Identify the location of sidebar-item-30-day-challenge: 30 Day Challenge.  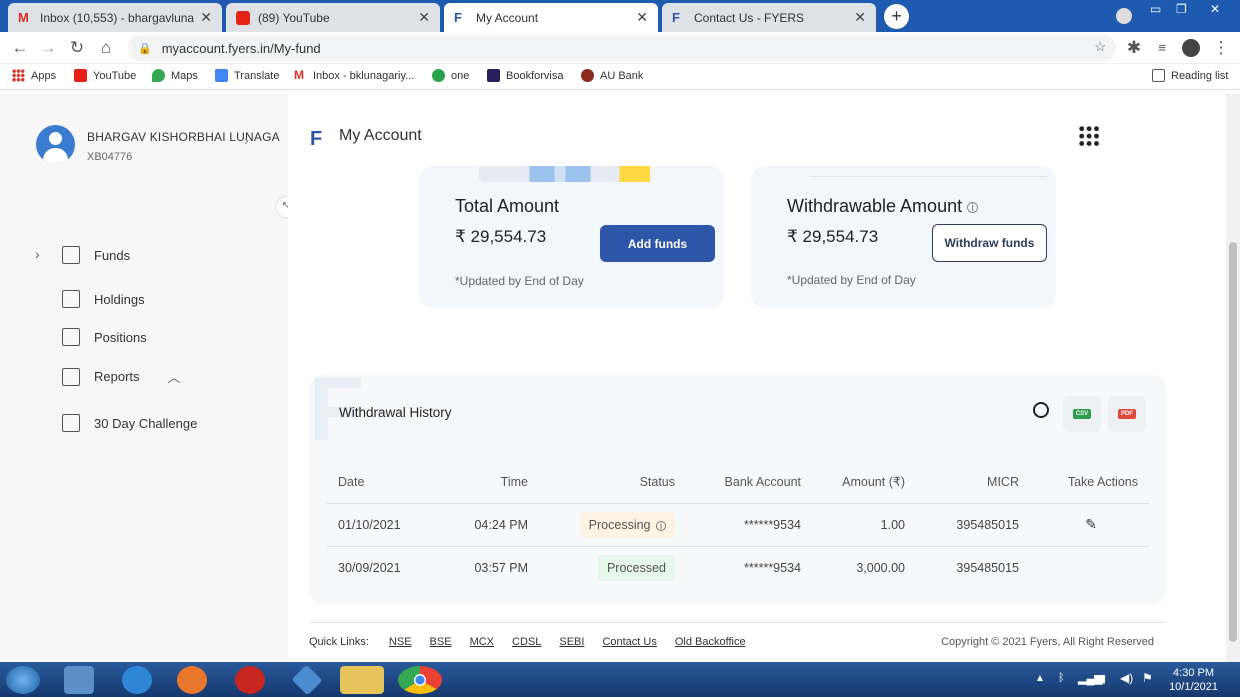
(129, 423).